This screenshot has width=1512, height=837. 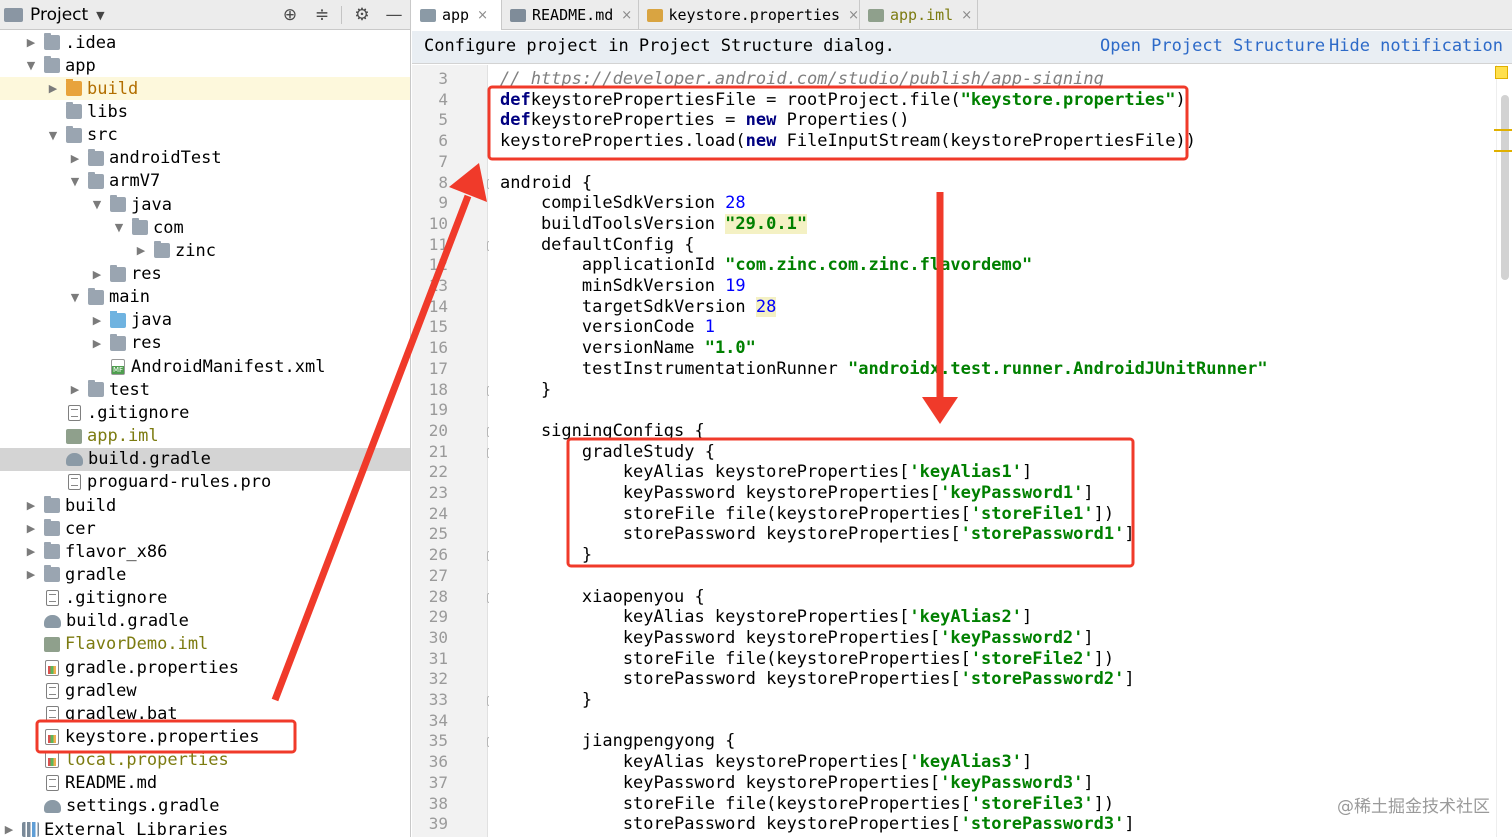 What do you see at coordinates (1504, 451) in the screenshot?
I see `editor-scrollbar` at bounding box center [1504, 451].